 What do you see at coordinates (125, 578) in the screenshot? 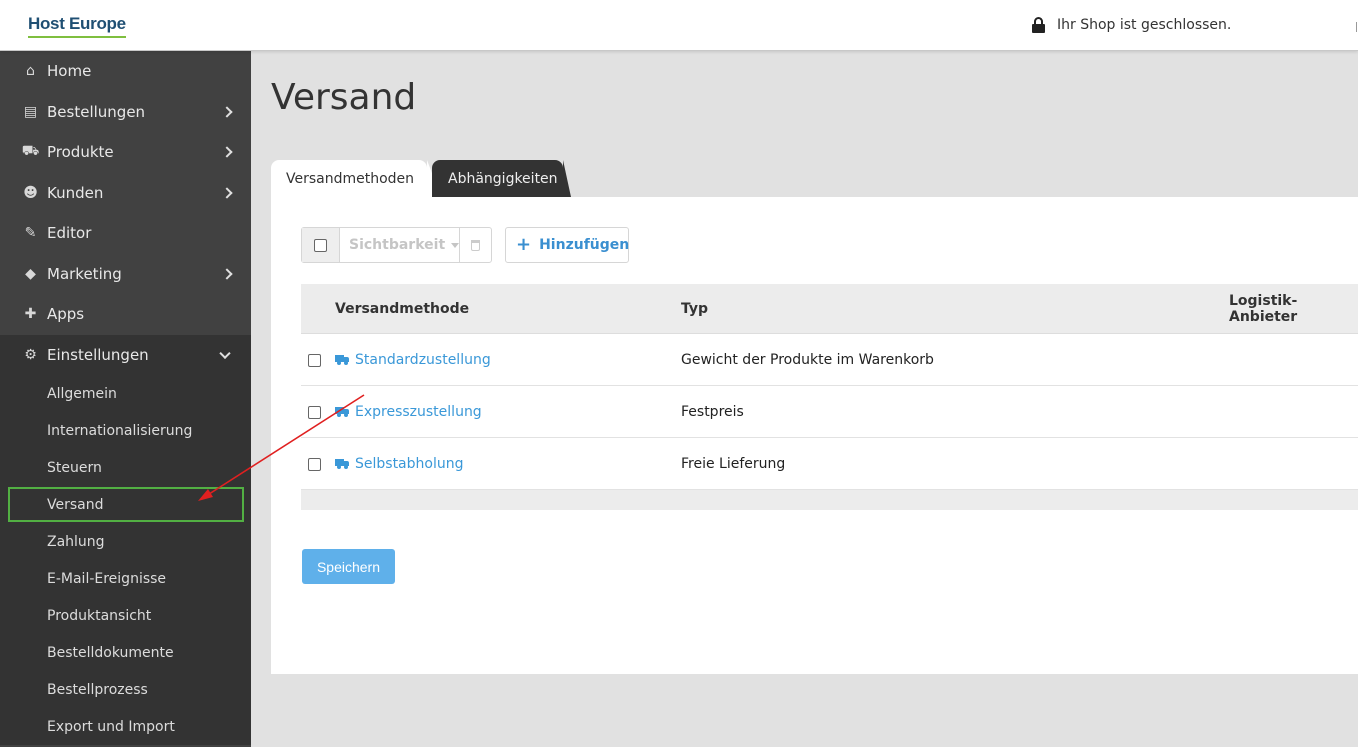
I see `sidebar-subitem-email-ereignisse: E-Mail-Ereignisse` at bounding box center [125, 578].